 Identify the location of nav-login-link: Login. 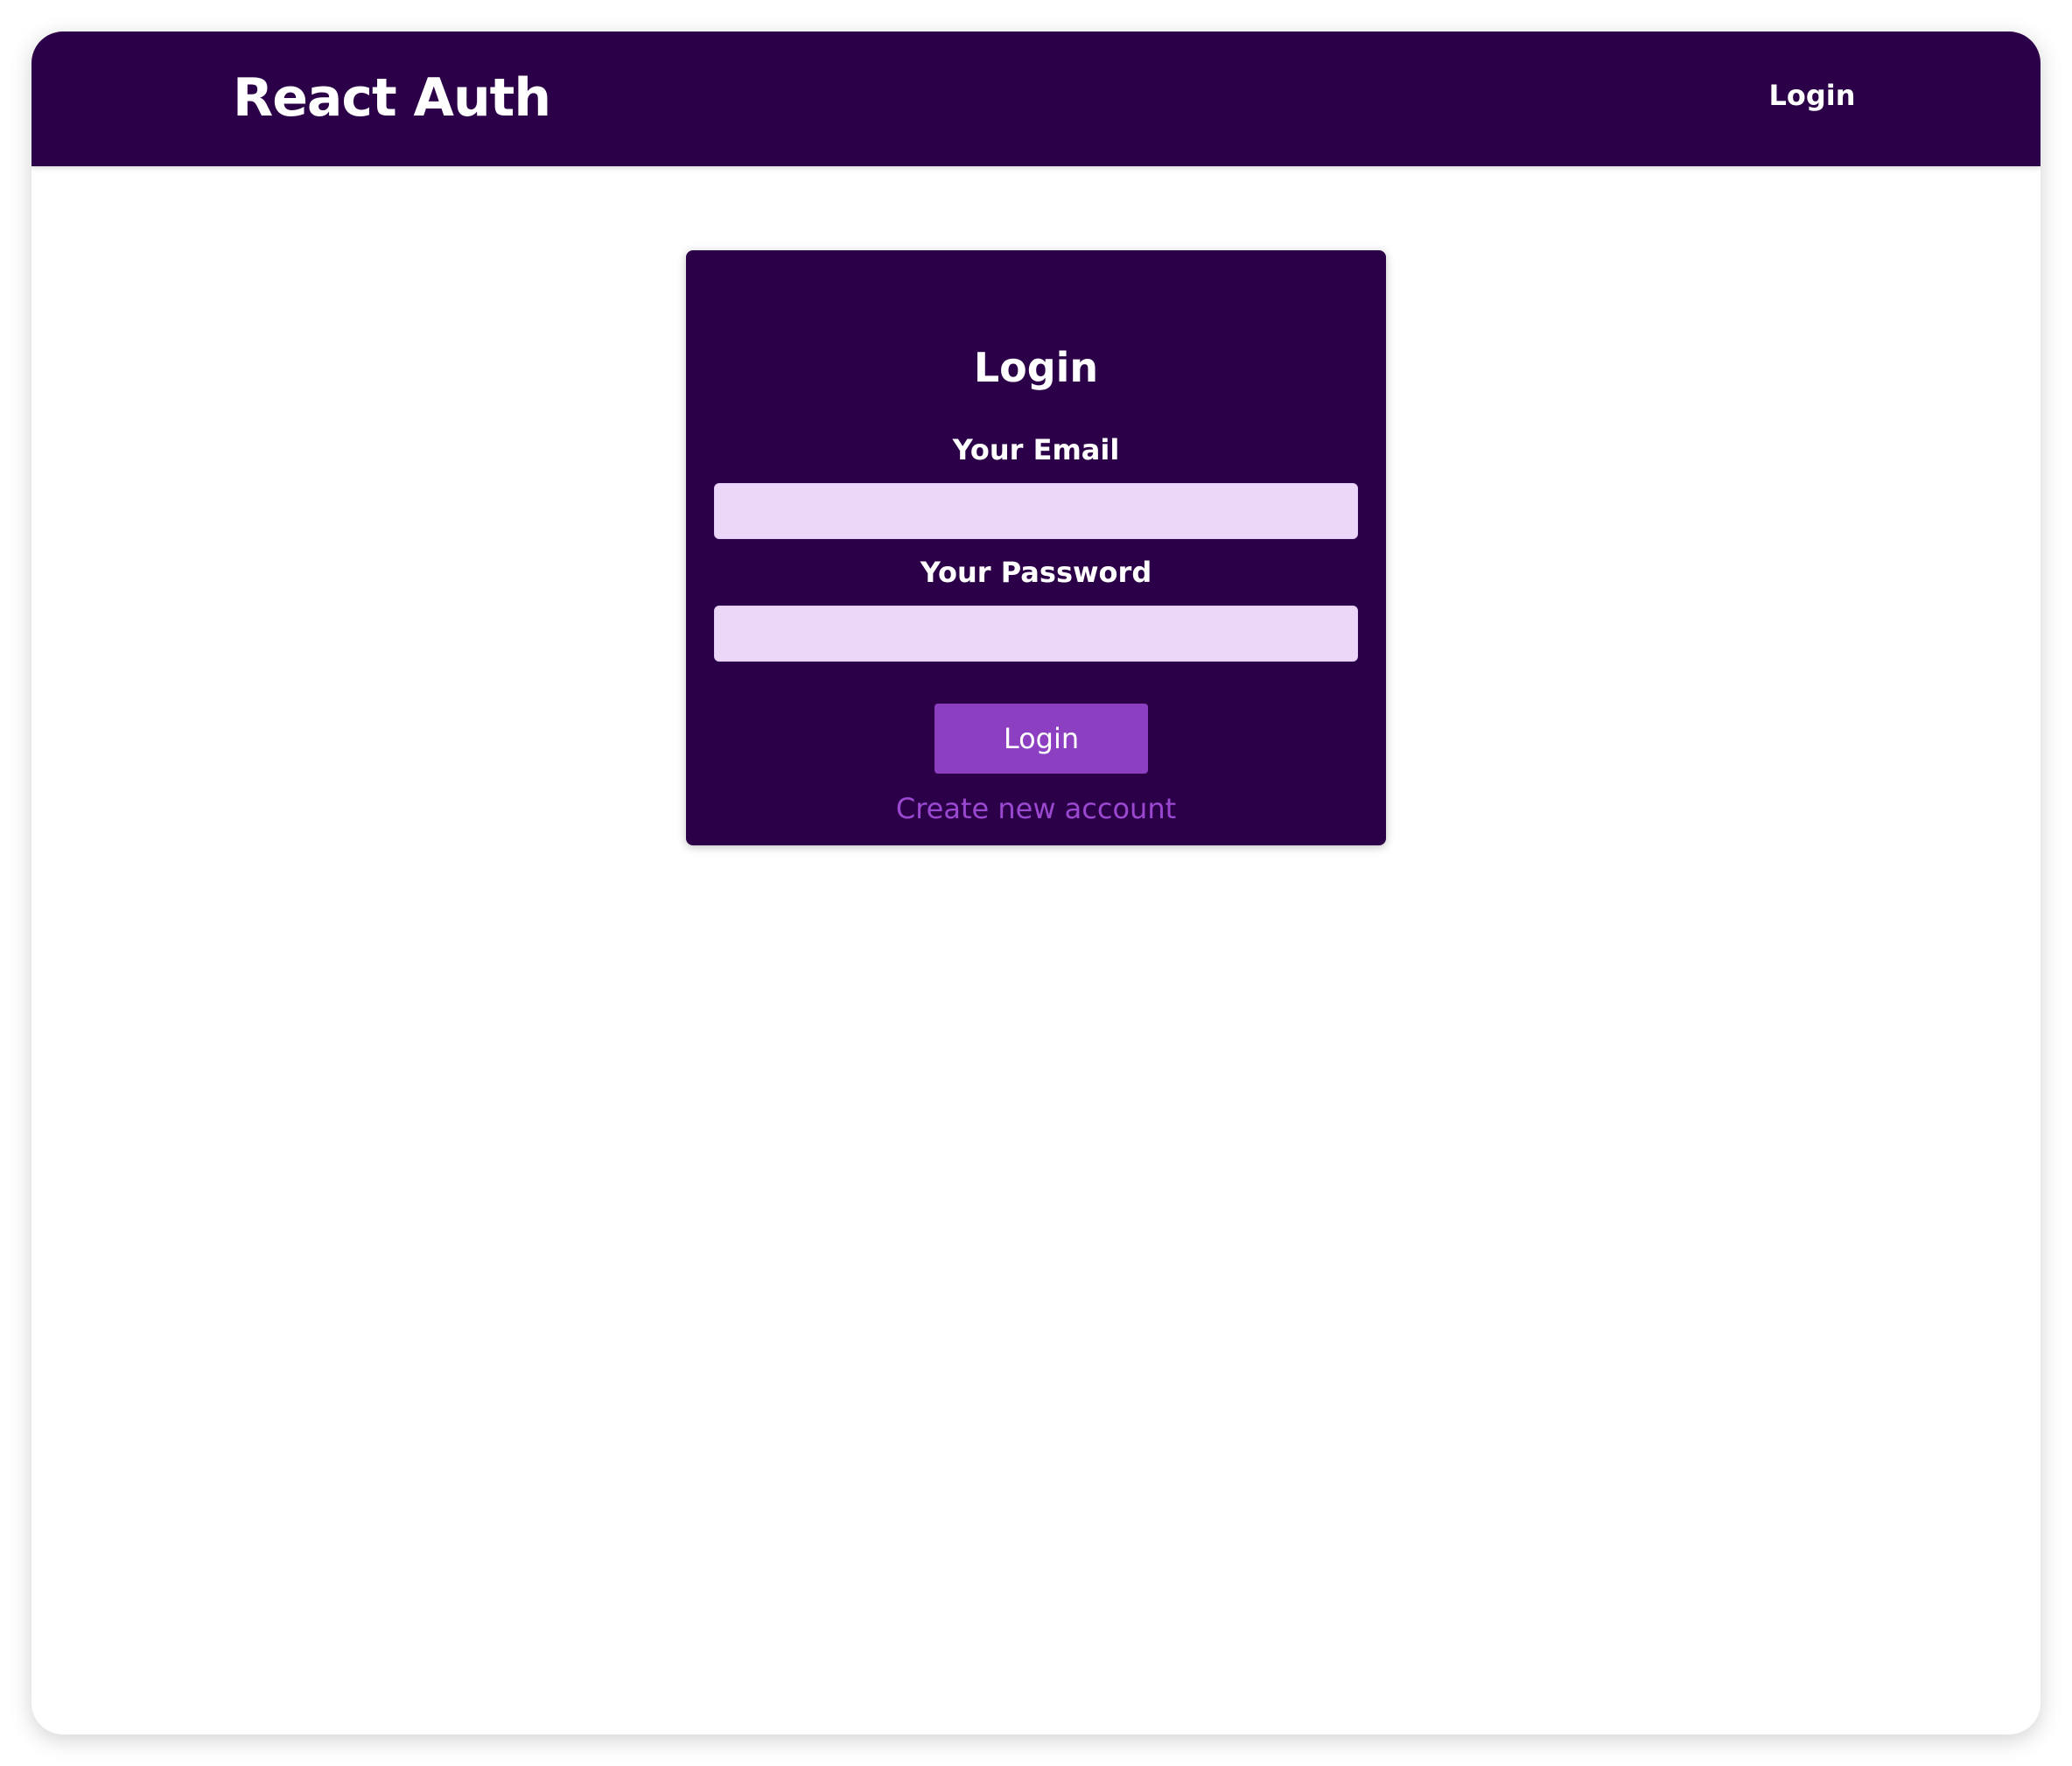
(1812, 96).